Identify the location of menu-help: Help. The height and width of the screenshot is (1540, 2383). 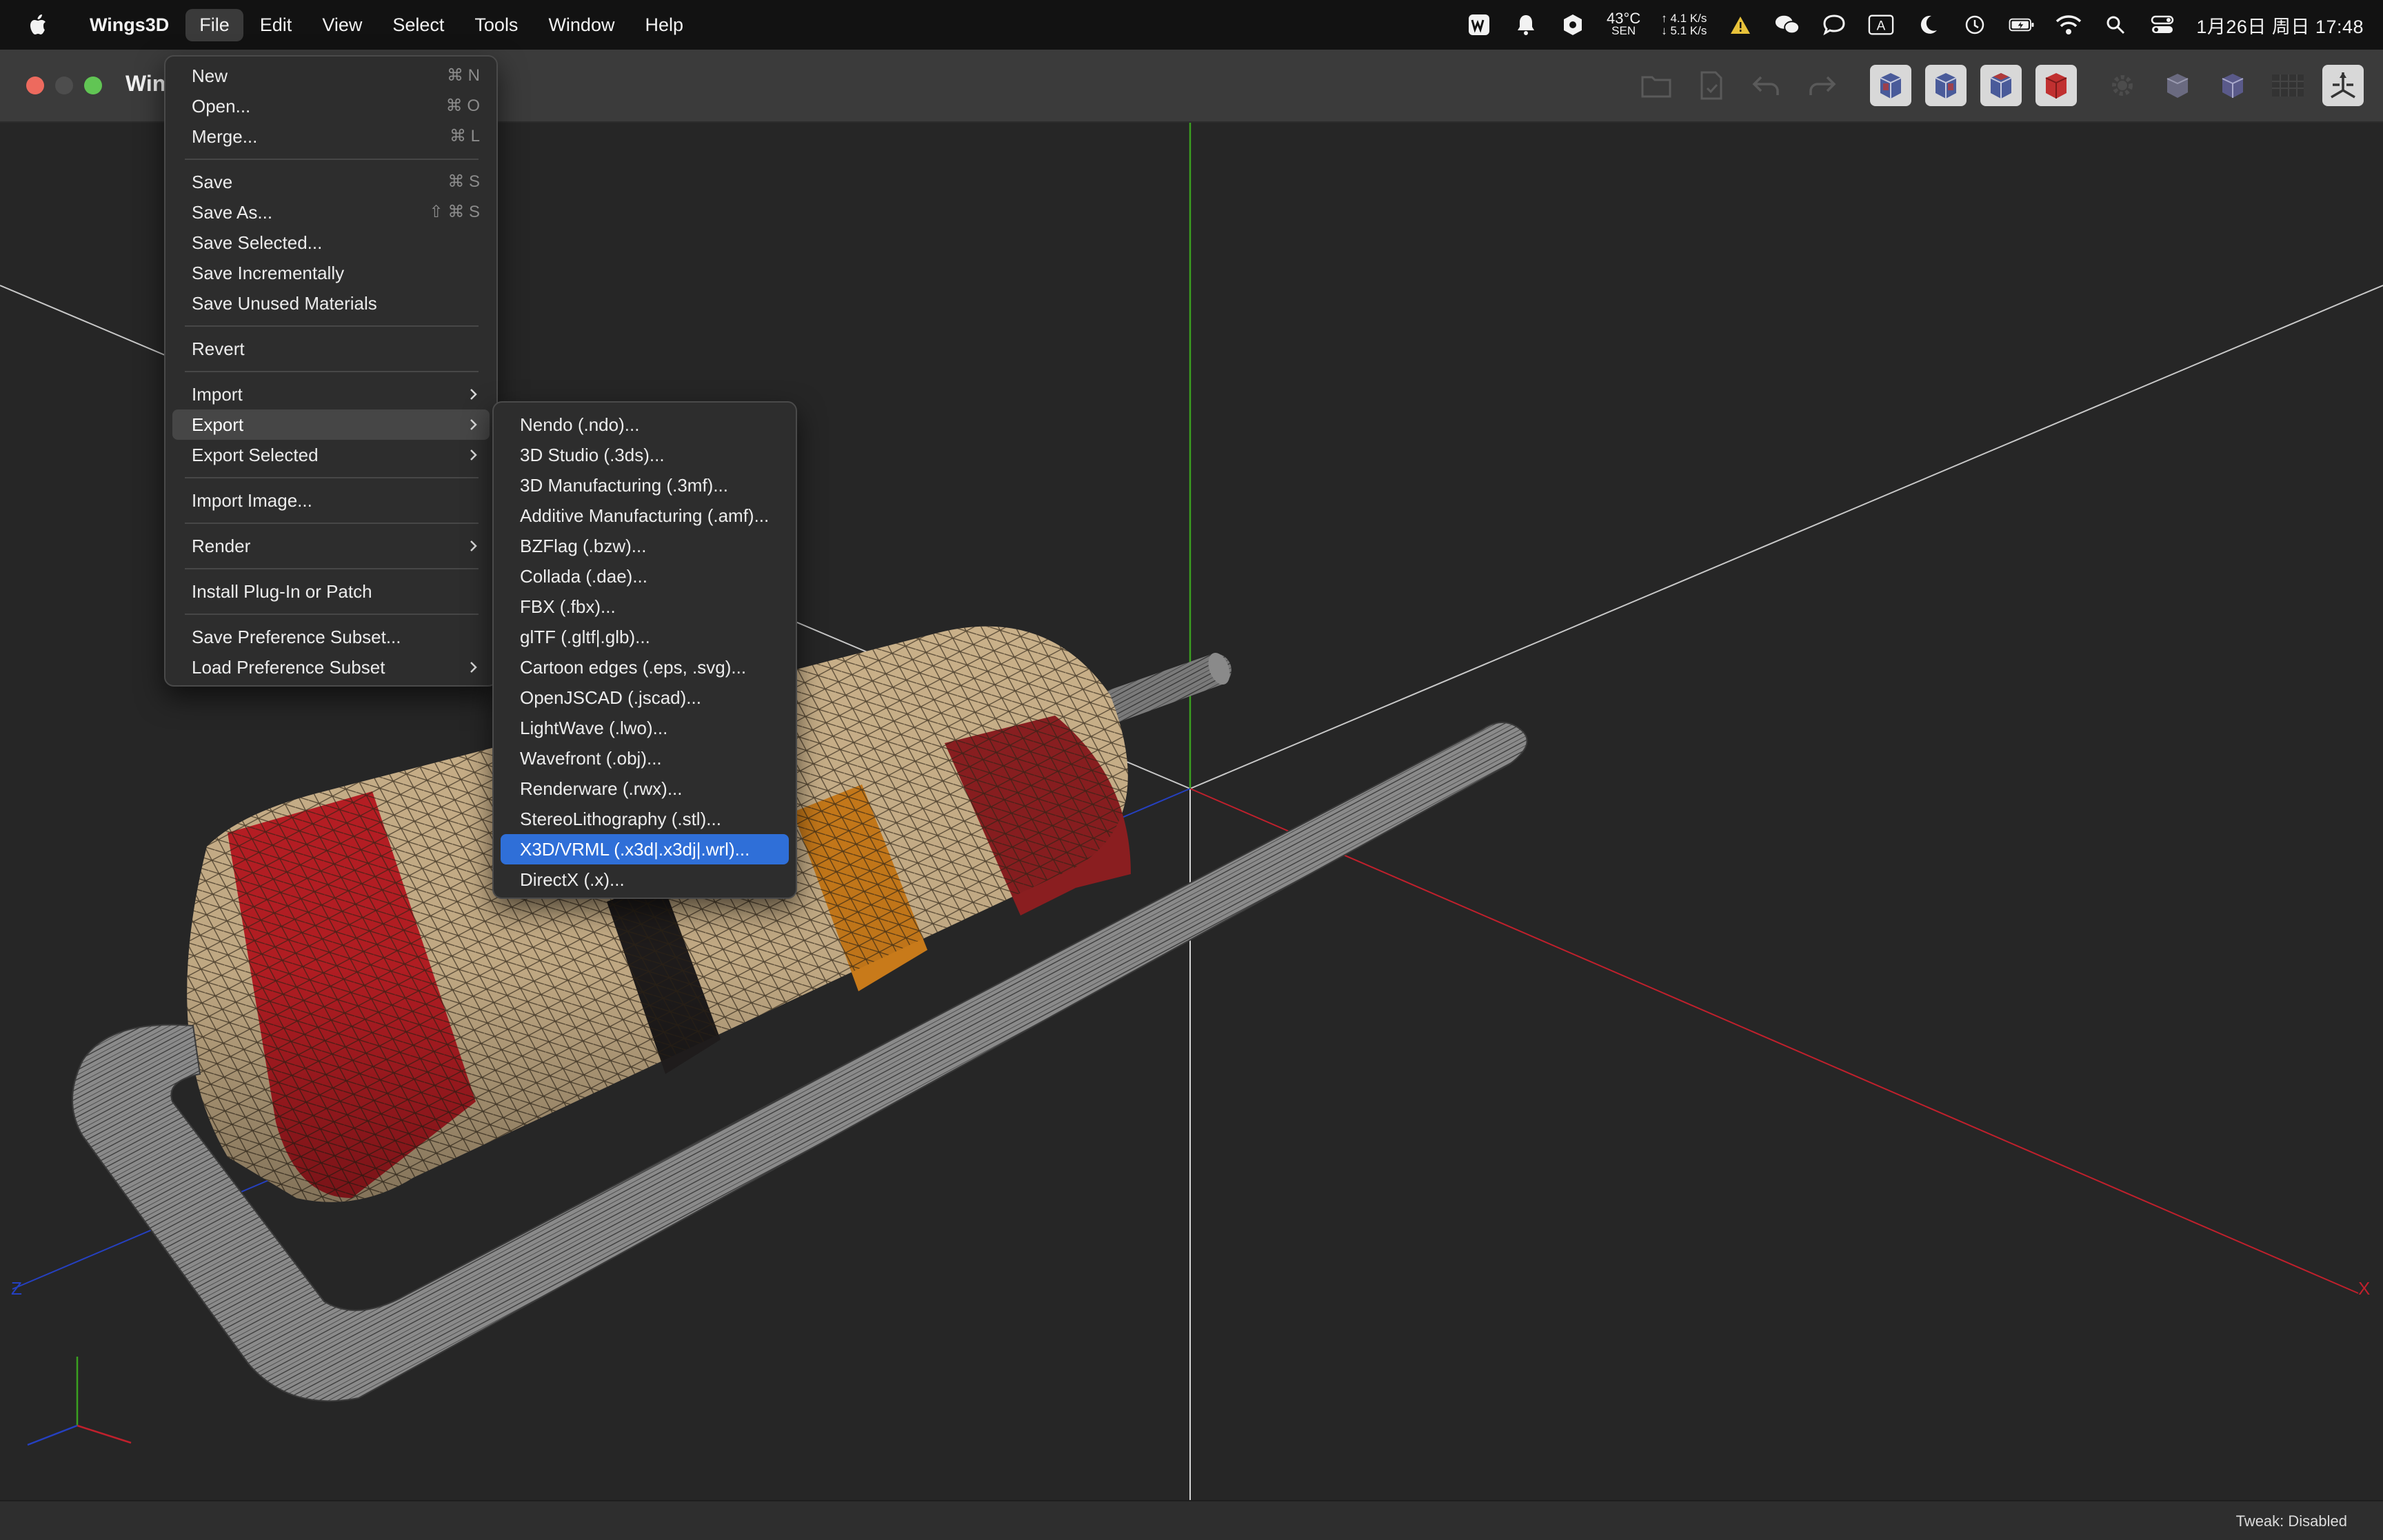
(664, 25).